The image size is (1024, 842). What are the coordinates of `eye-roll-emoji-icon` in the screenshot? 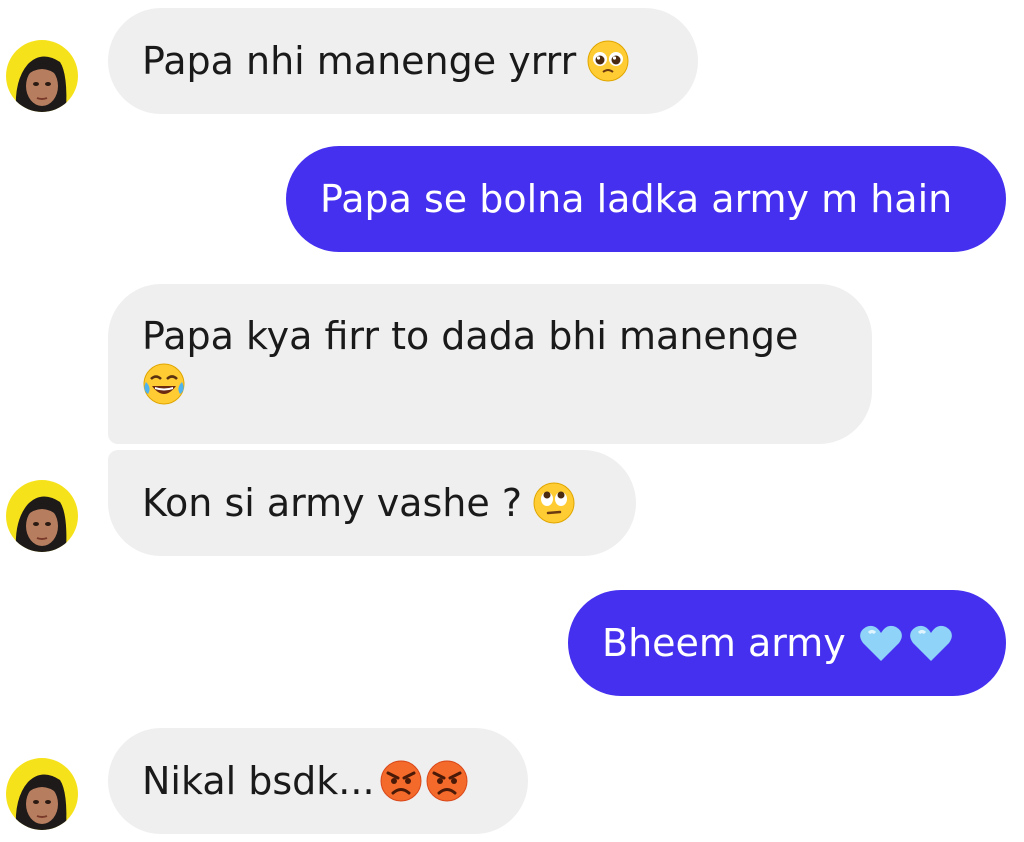 It's located at (554, 503).